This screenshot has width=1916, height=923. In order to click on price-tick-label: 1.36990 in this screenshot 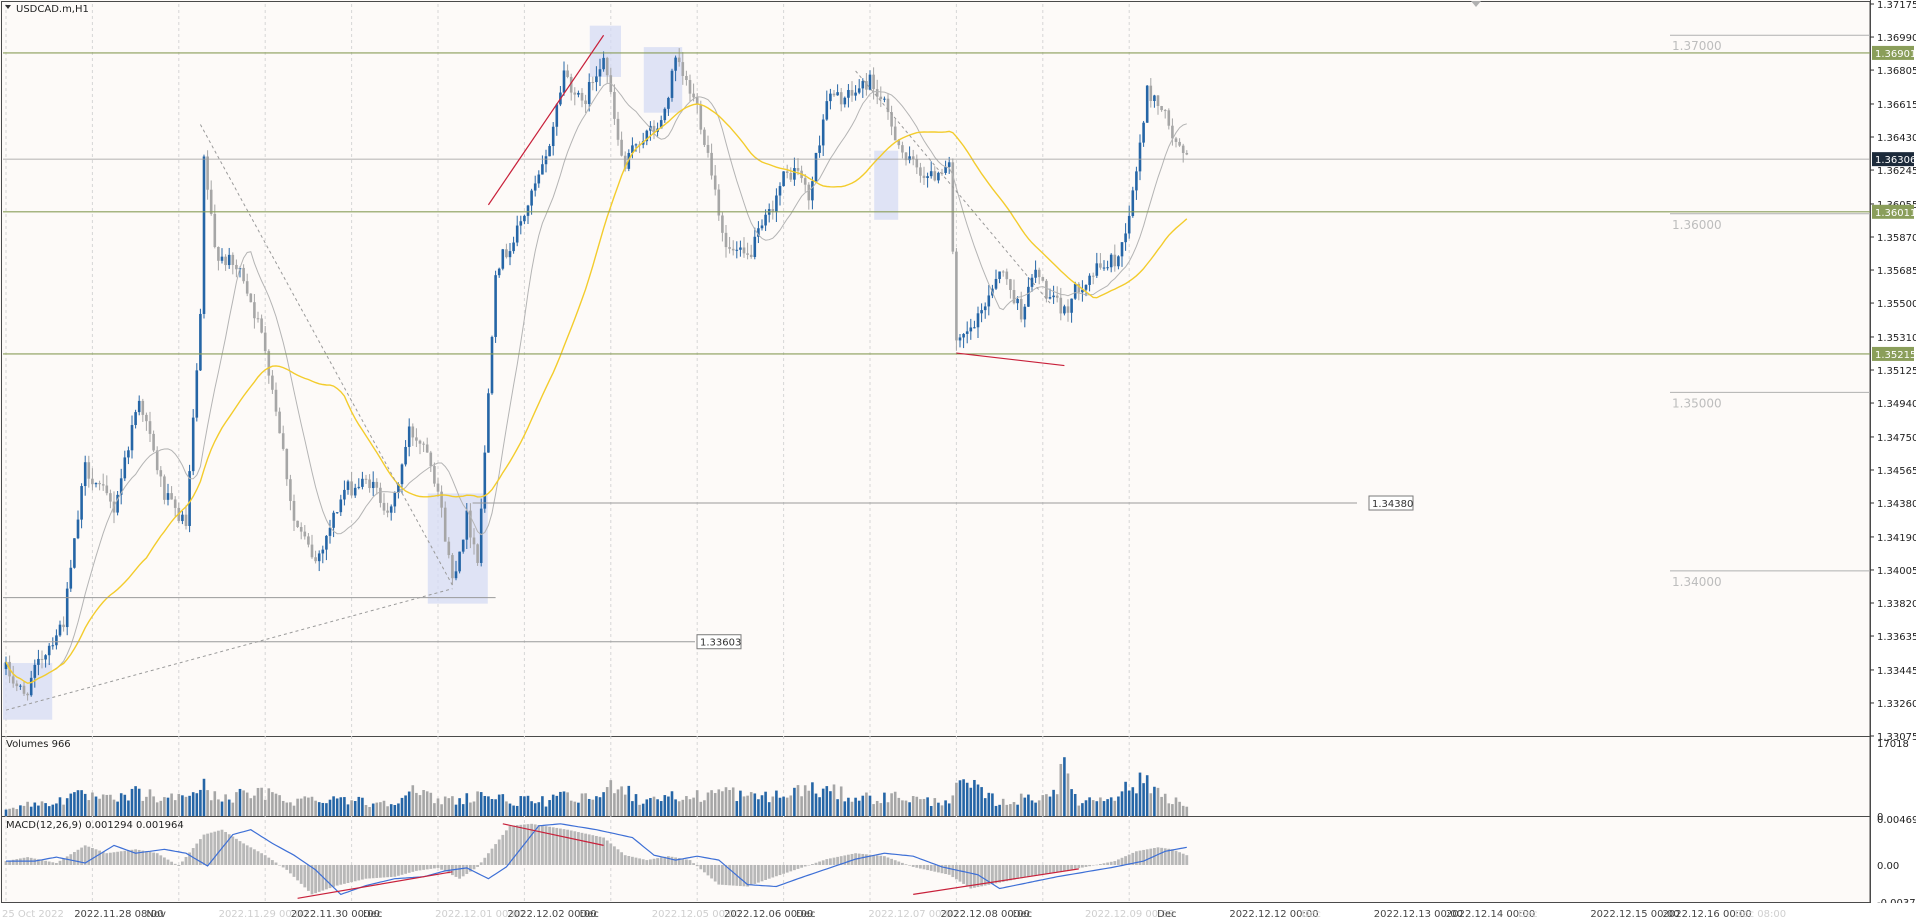, I will do `click(1896, 38)`.